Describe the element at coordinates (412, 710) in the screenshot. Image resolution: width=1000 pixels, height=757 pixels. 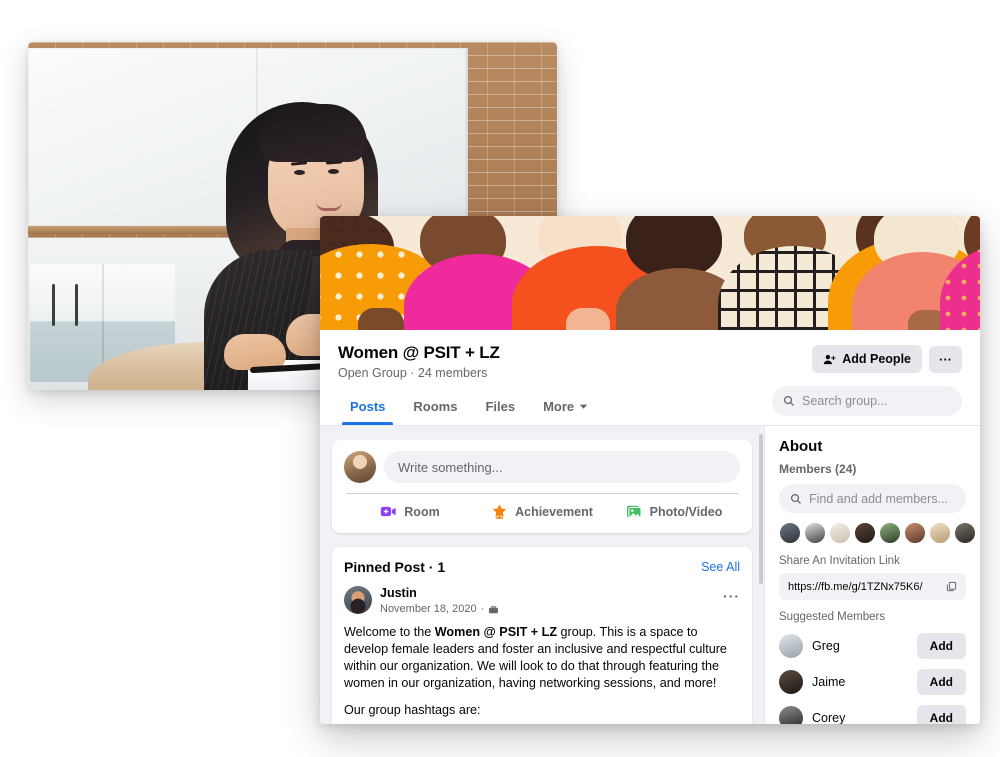
I see `post-text: Our group hashtags are:` at that location.